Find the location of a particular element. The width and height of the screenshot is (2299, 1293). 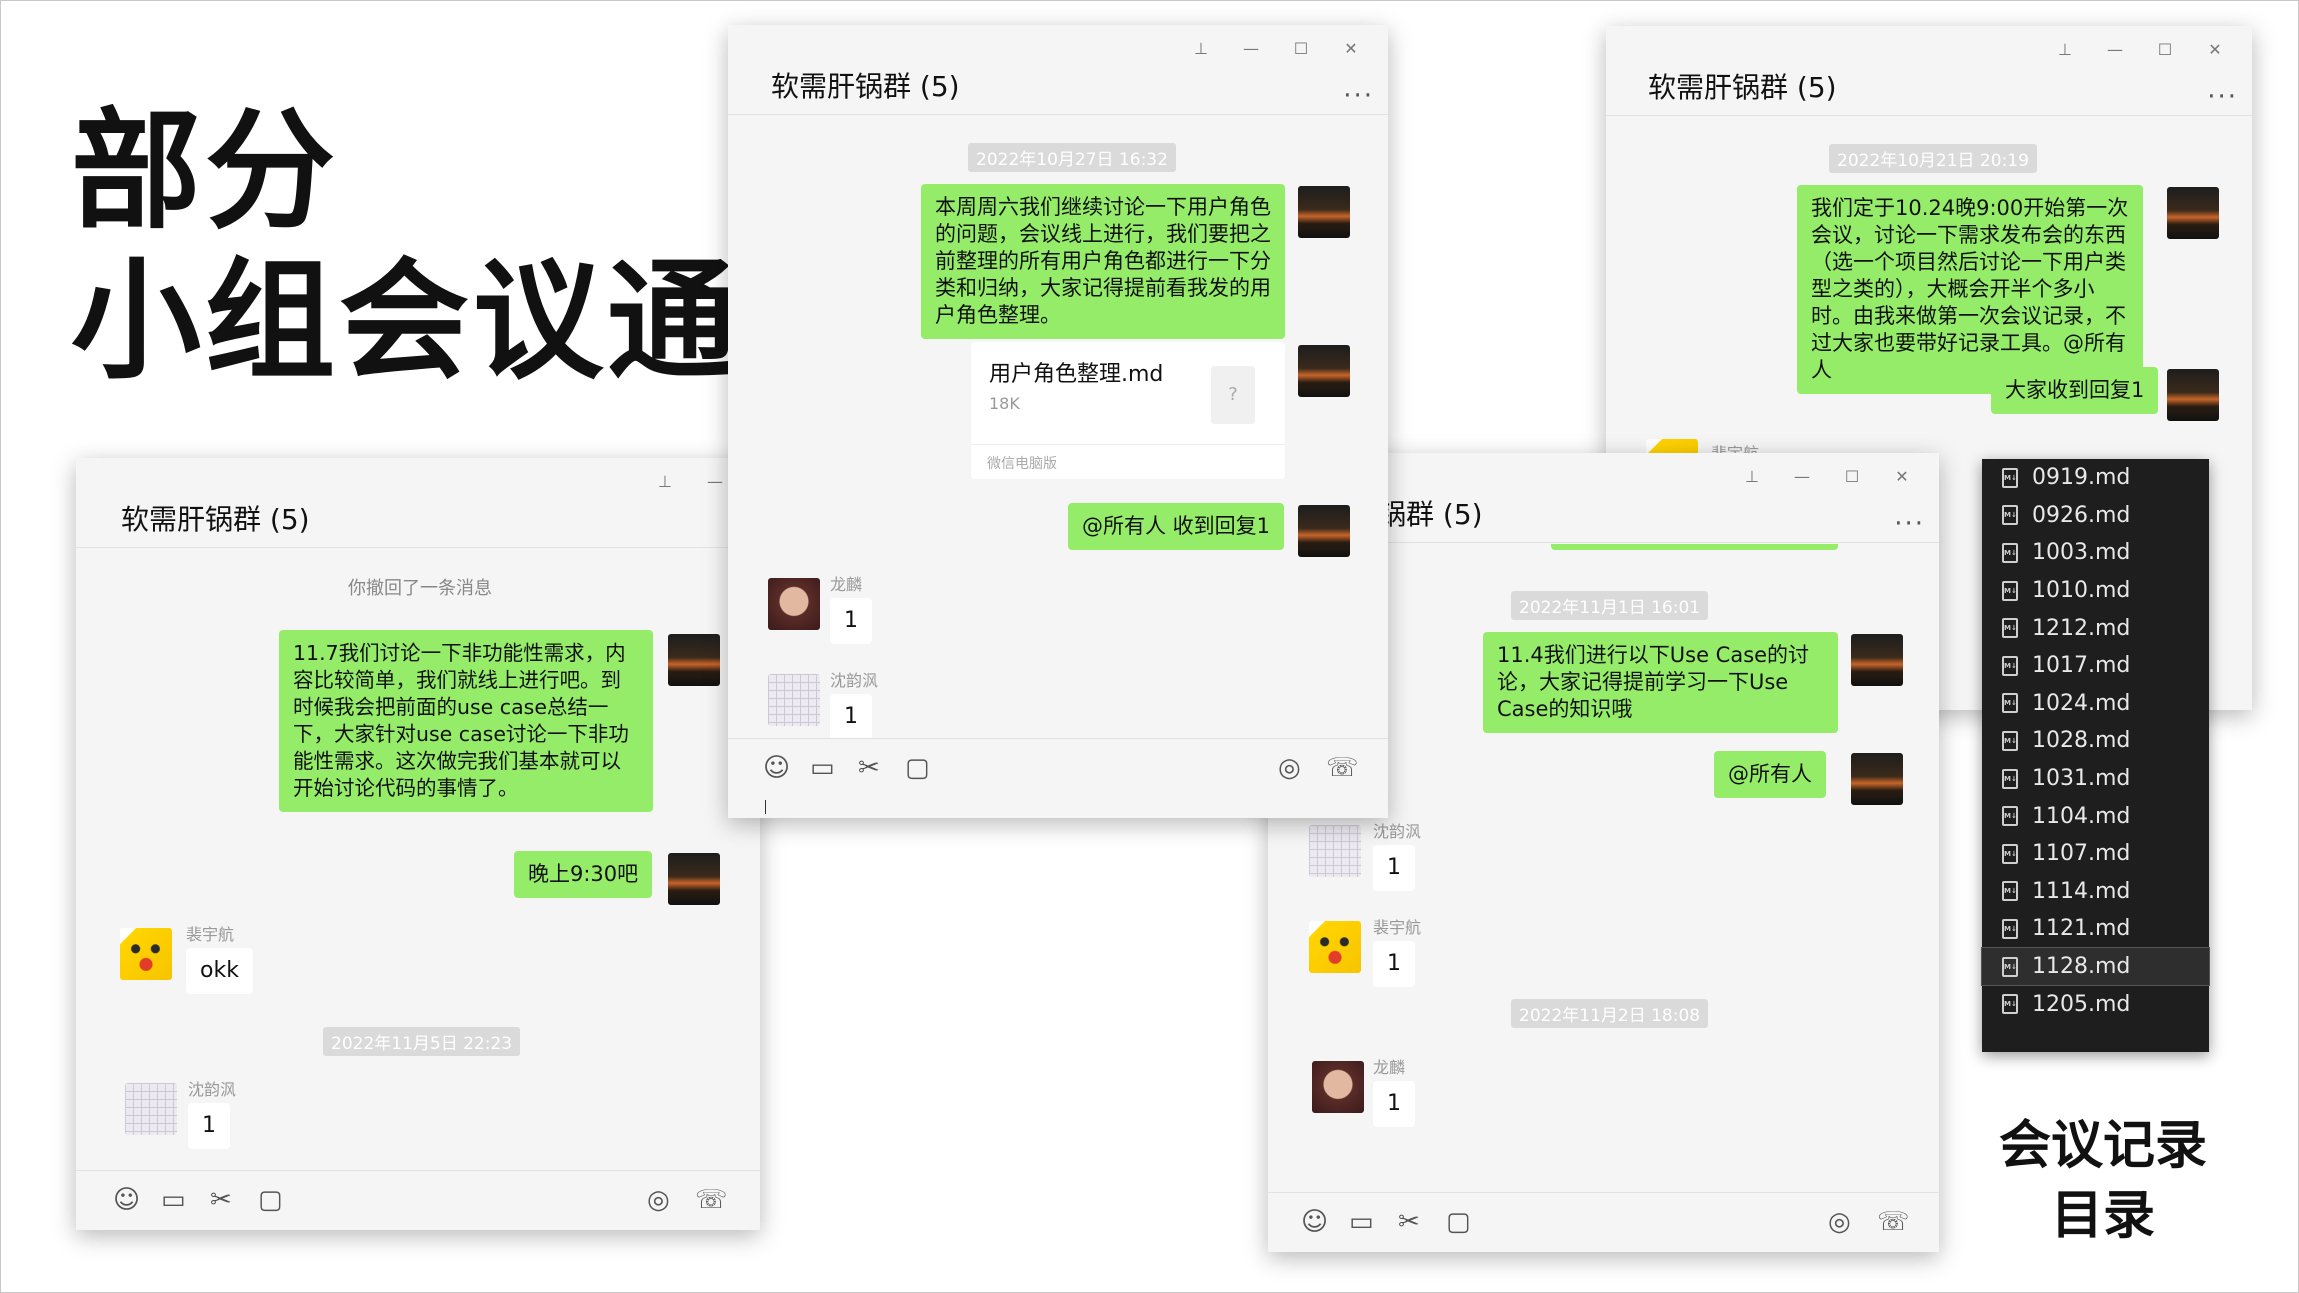

file-item: M↓ 0919.md is located at coordinates (2095, 478).